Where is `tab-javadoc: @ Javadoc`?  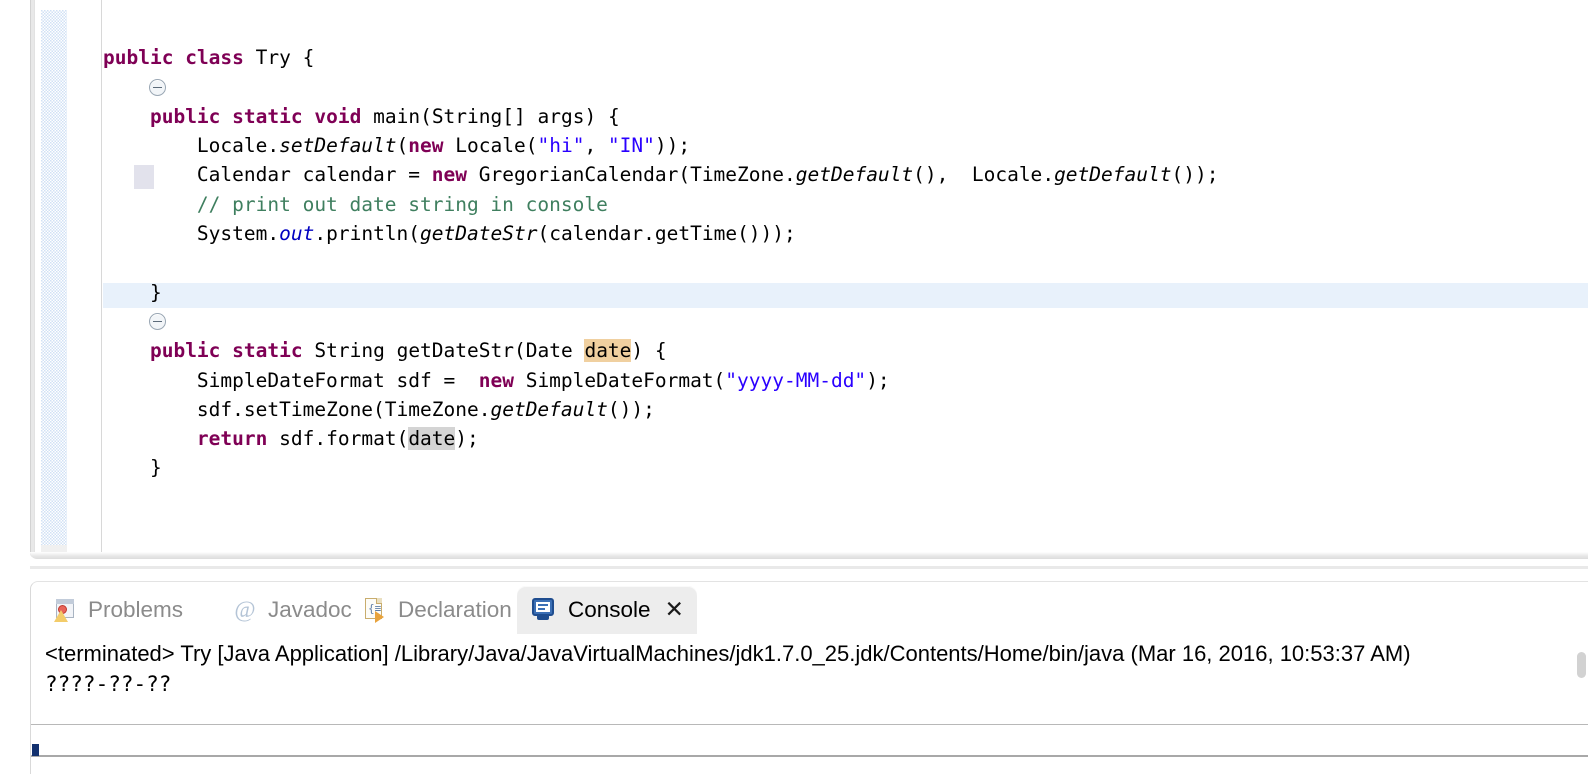
tab-javadoc: @ Javadoc is located at coordinates (292, 610).